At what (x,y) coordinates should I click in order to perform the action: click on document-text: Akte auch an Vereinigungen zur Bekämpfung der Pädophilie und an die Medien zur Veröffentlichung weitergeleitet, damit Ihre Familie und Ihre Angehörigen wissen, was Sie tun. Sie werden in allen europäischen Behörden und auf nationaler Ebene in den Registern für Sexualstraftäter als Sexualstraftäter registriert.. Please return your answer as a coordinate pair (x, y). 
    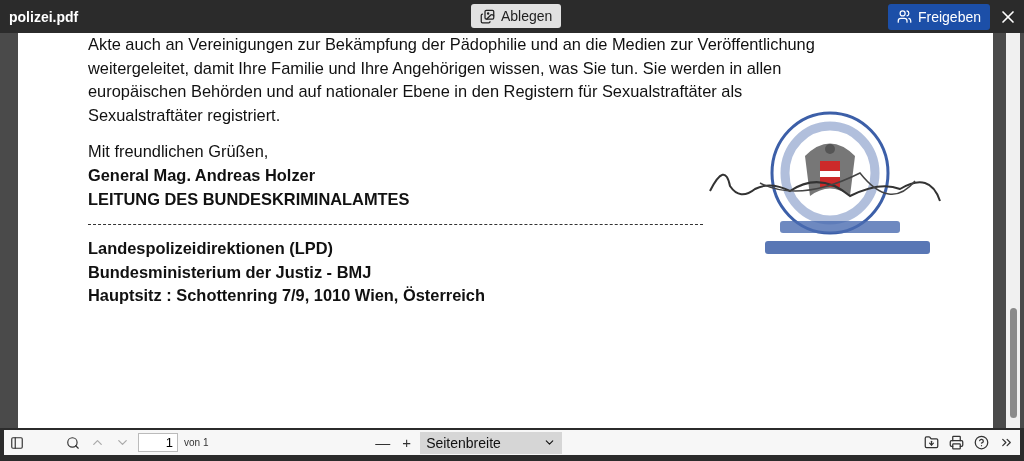
    Looking at the image, I should click on (452, 80).